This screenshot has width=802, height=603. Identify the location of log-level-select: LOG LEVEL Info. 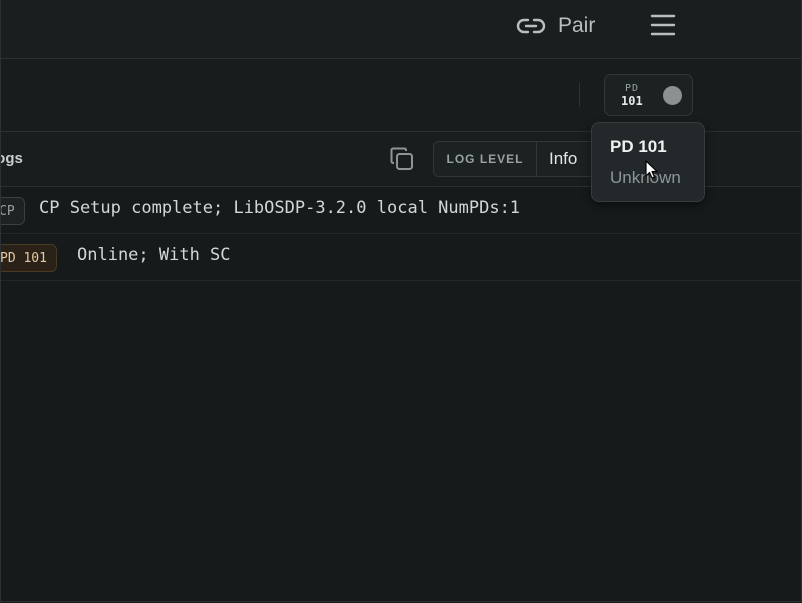
(519, 159).